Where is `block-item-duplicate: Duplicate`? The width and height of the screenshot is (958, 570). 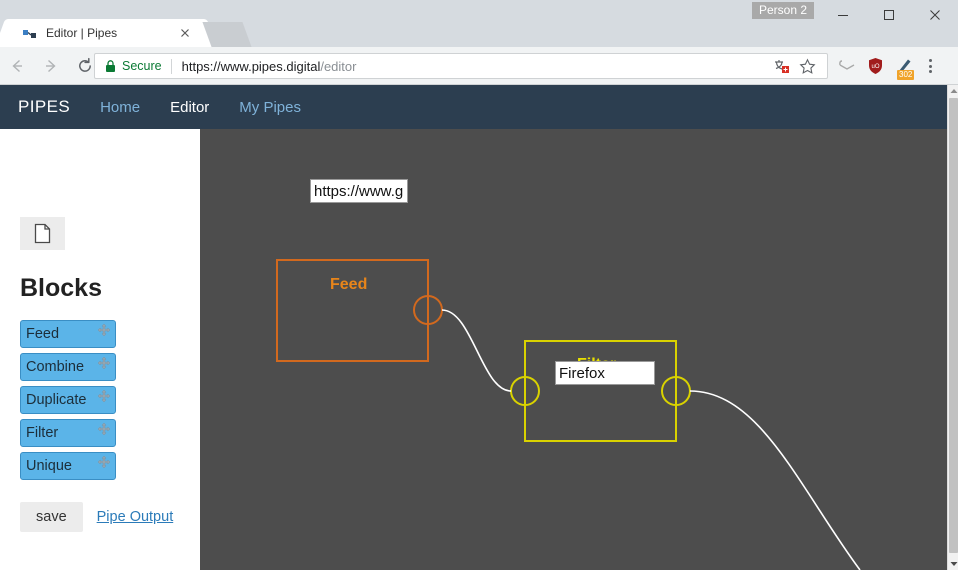
block-item-duplicate: Duplicate is located at coordinates (68, 400).